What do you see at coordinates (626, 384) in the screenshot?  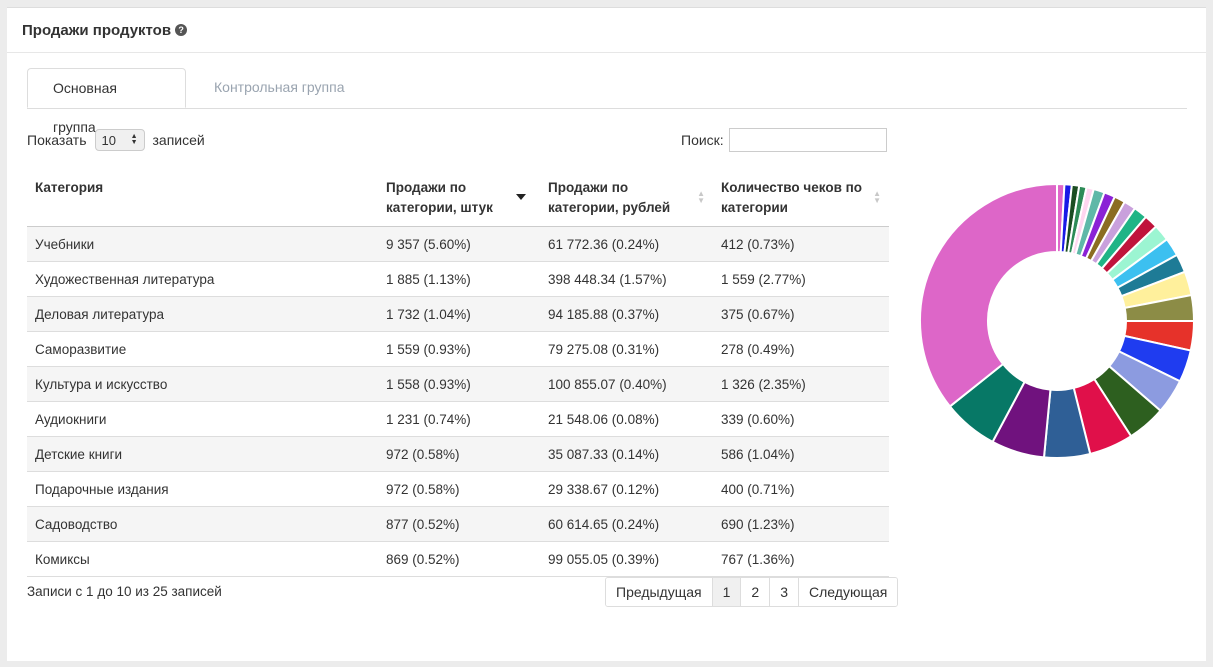 I see `rubles-cell: 100 855.07 (0.40%)` at bounding box center [626, 384].